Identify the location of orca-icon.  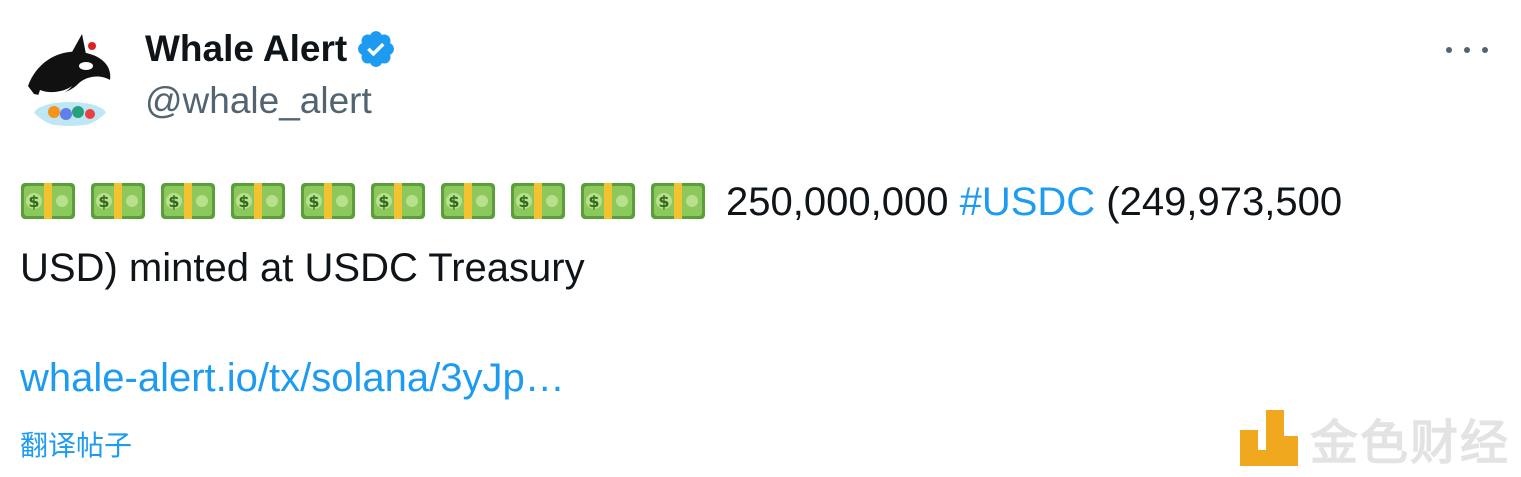
(70, 78).